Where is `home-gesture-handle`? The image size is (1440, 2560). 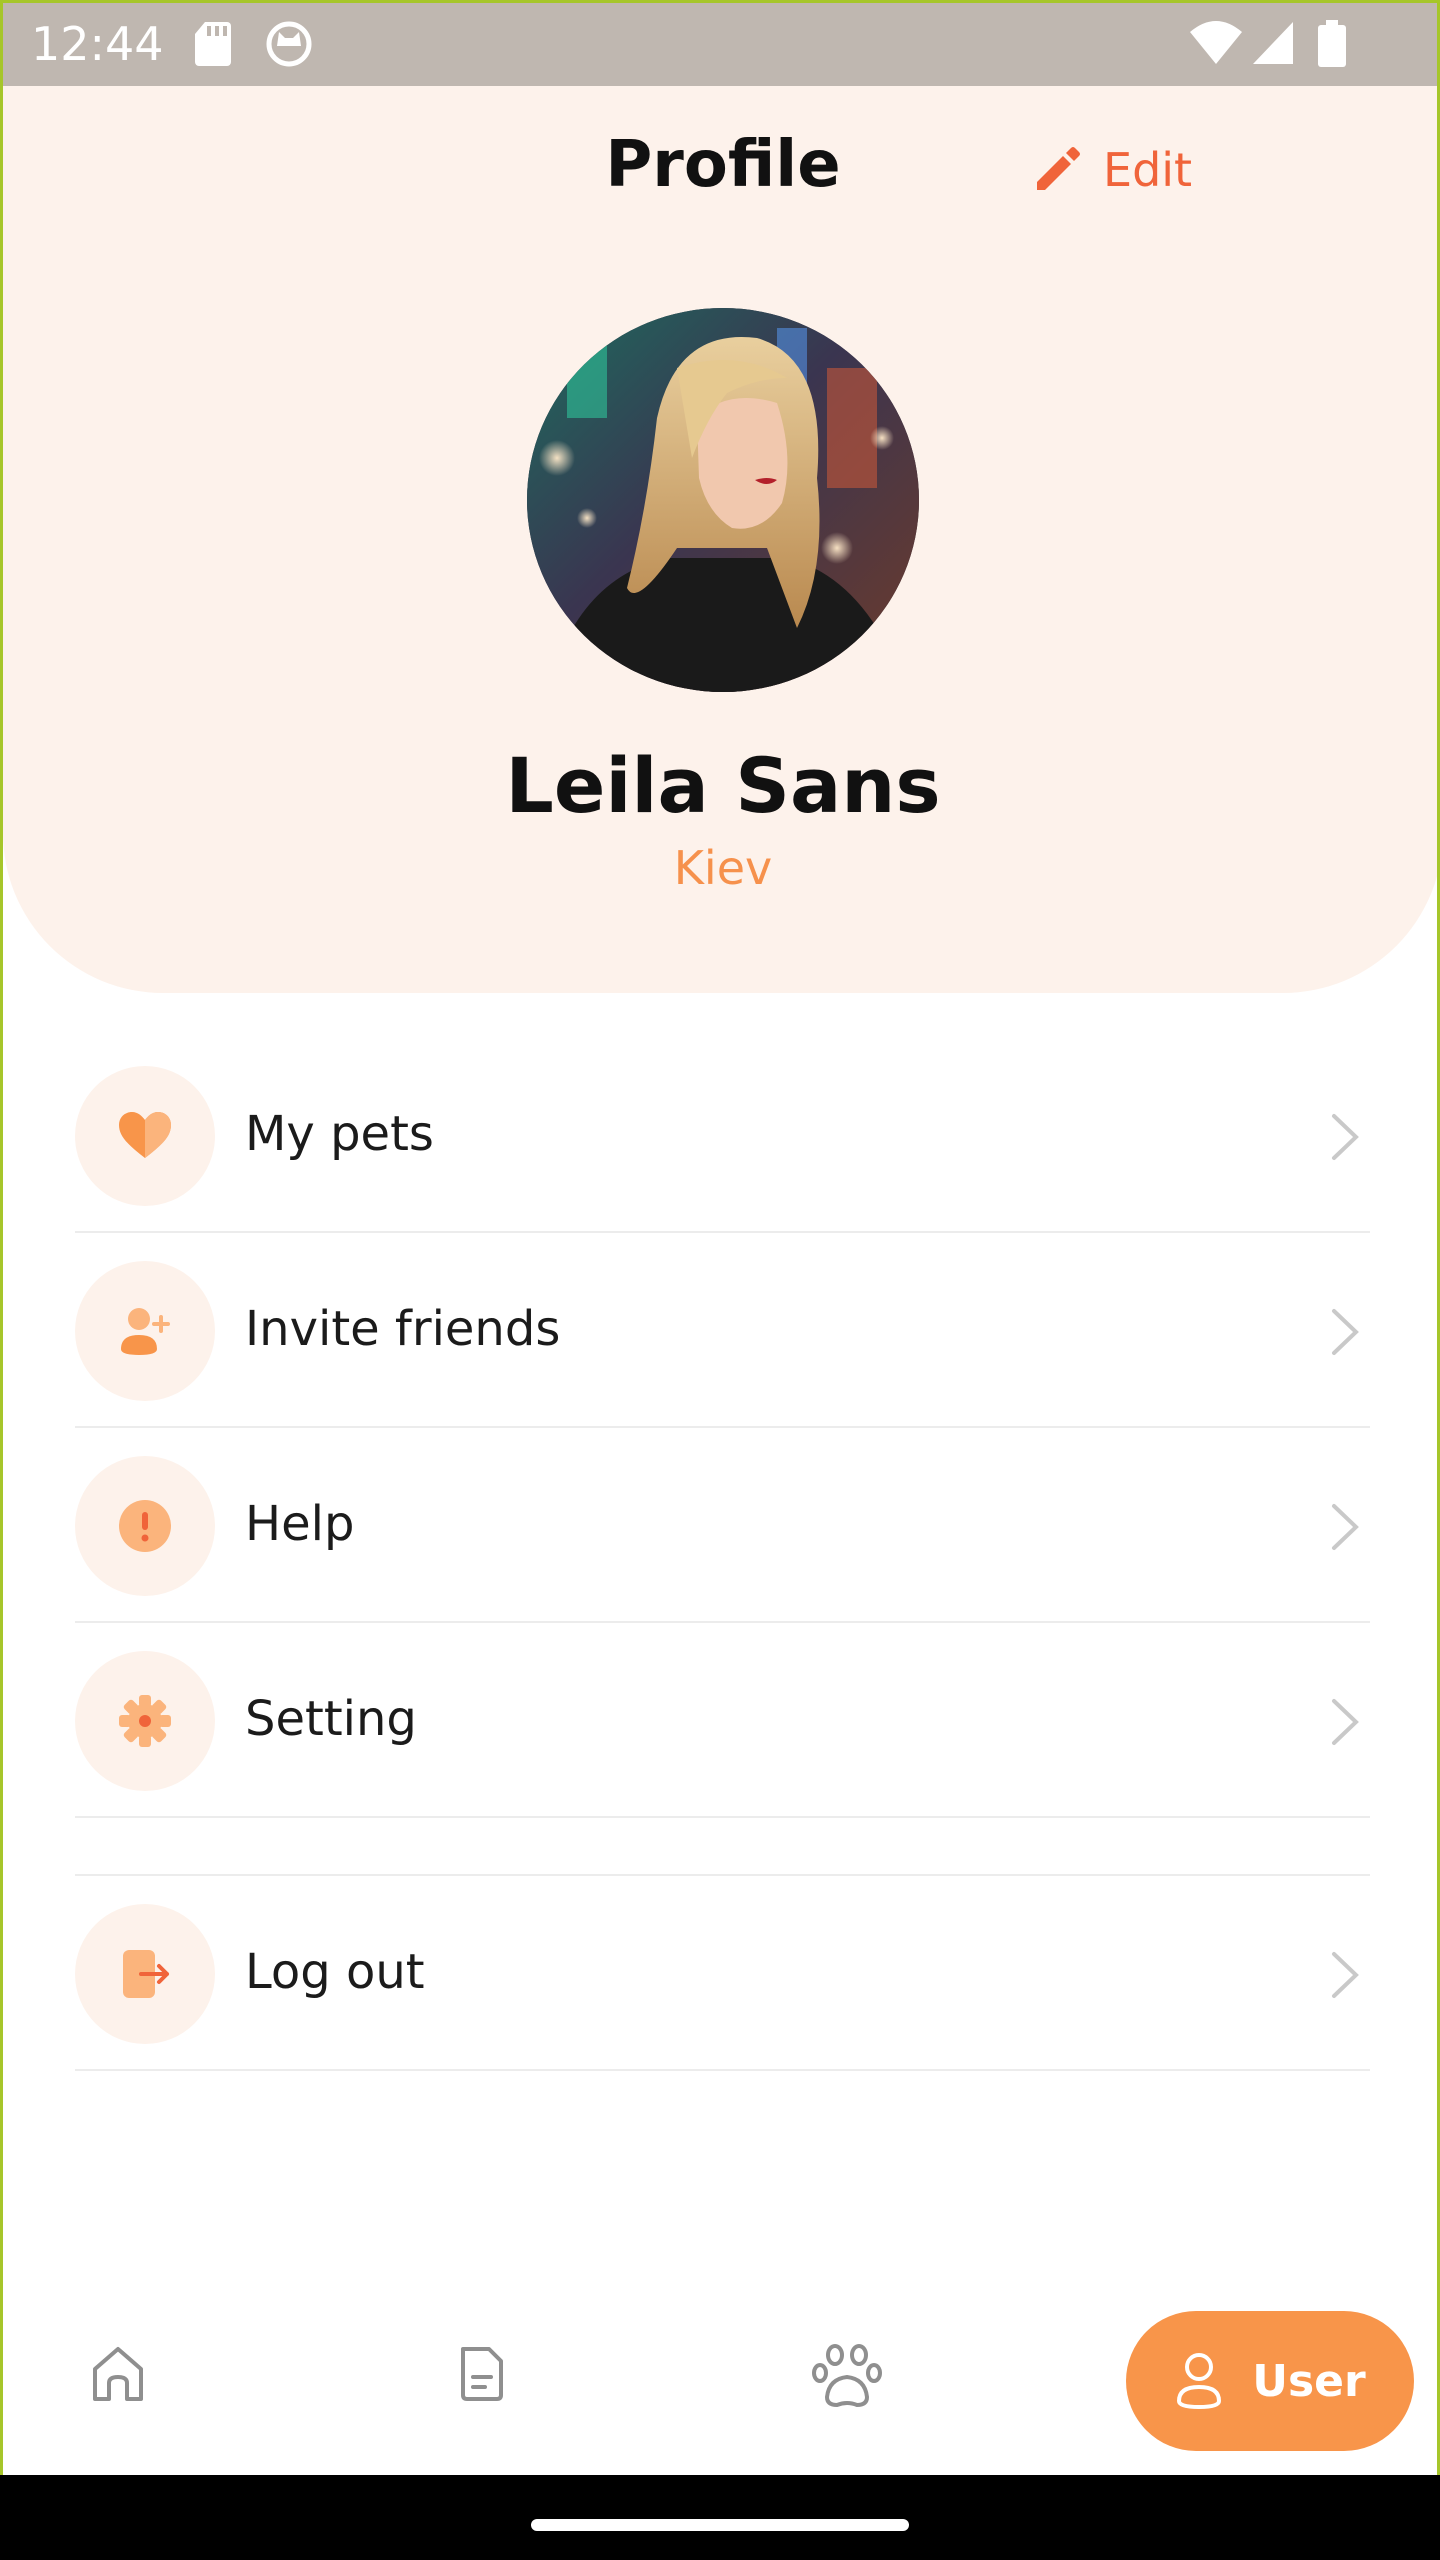
home-gesture-handle is located at coordinates (720, 2525).